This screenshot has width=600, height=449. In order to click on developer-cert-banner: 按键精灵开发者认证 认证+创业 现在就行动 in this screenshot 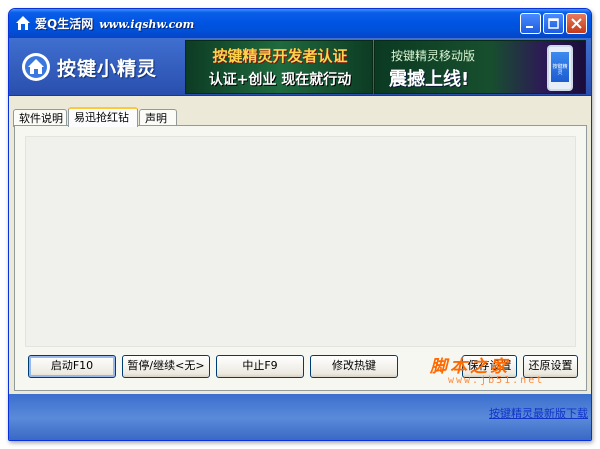, I will do `click(279, 67)`.